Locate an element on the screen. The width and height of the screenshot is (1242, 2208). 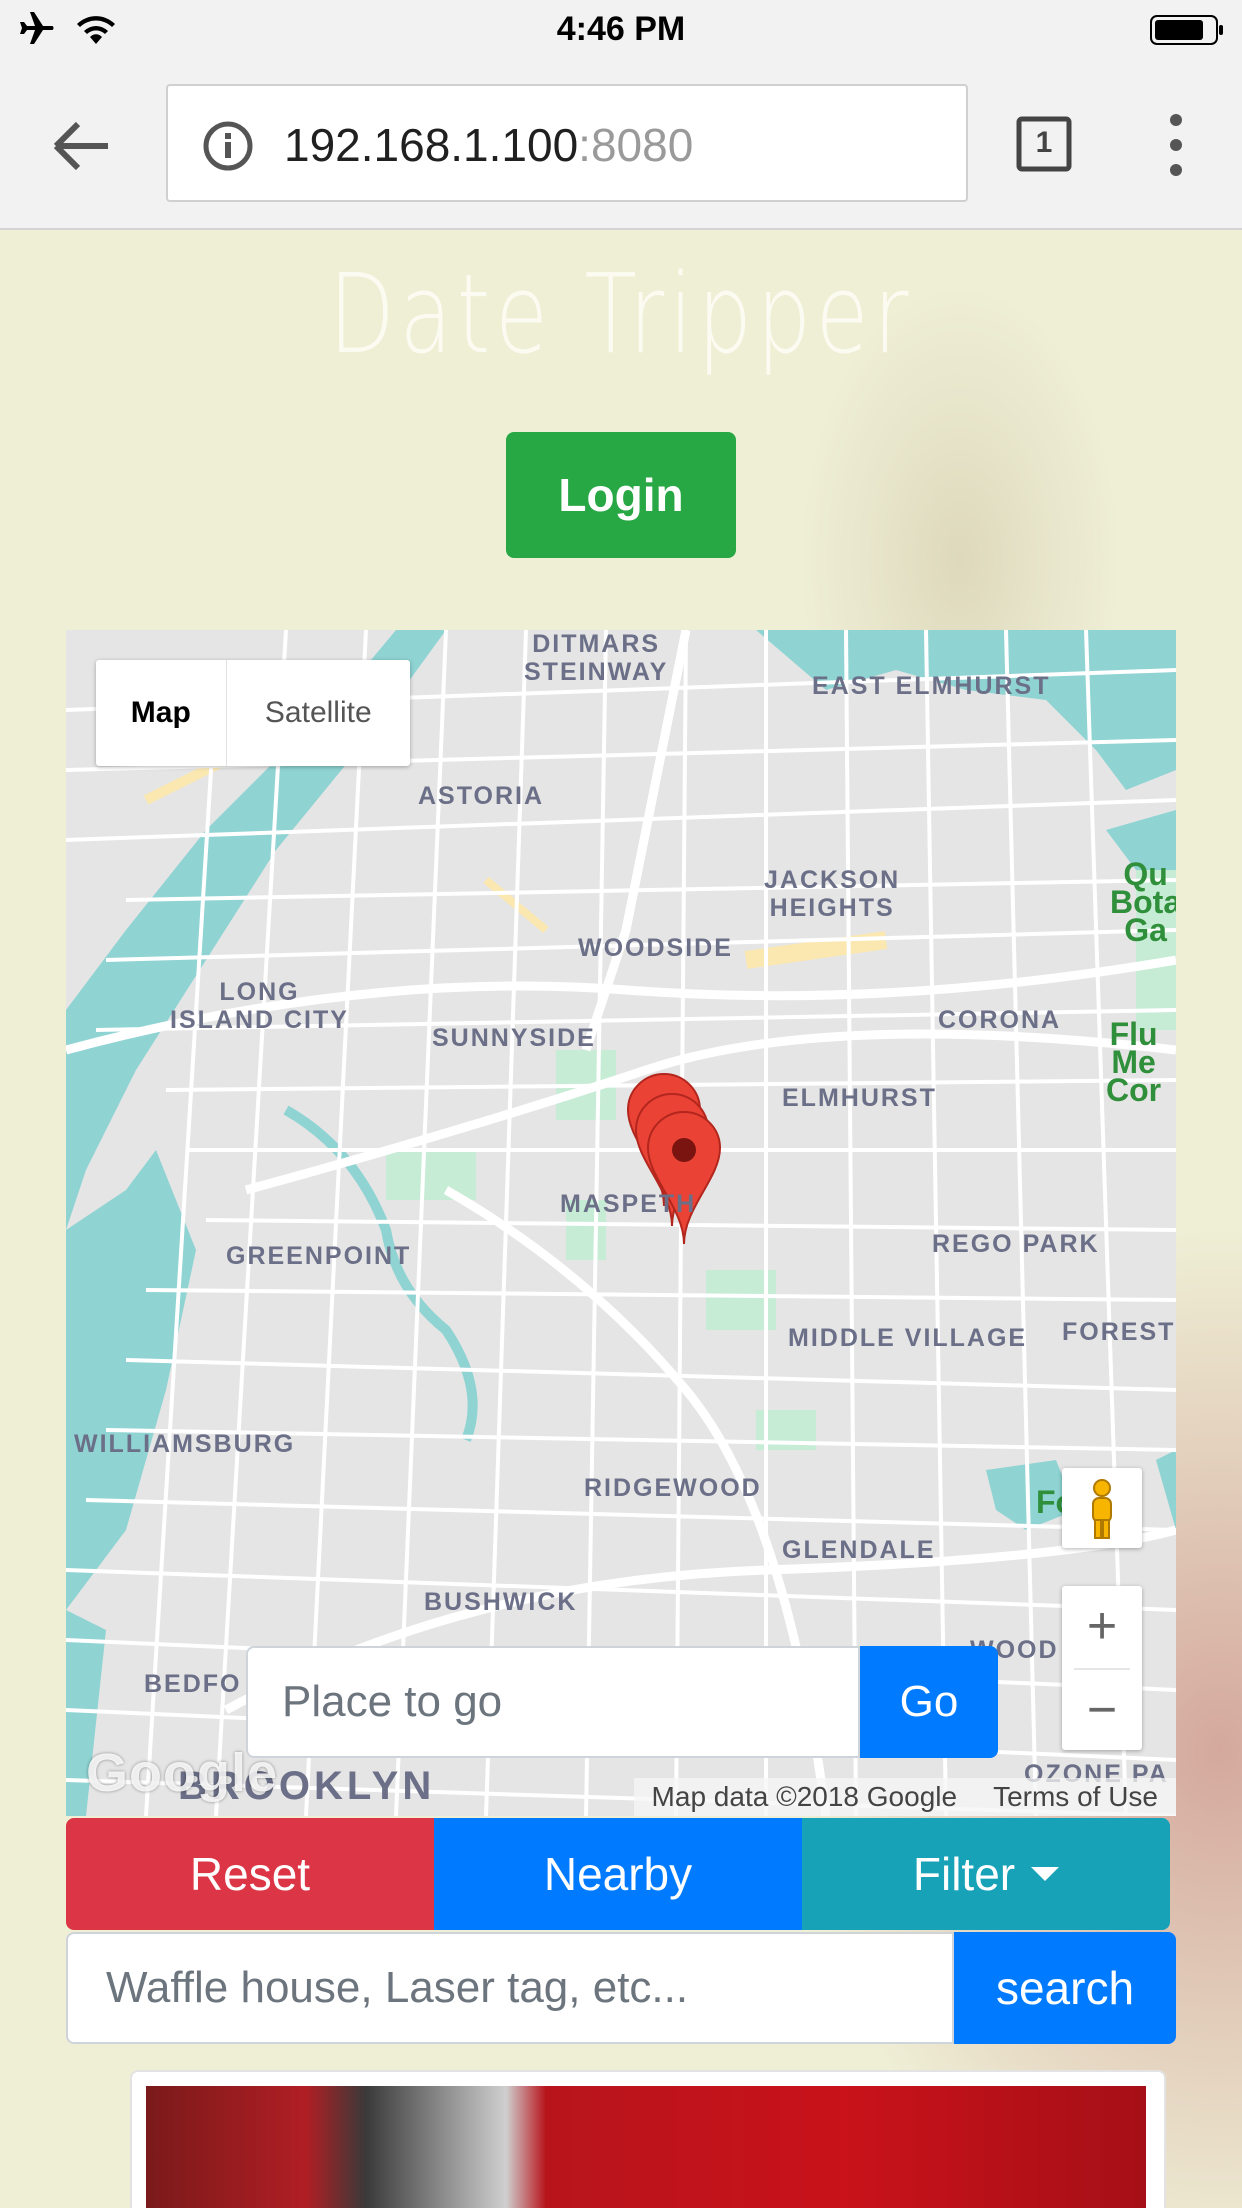
browser-toolbar: 192.168.1.100:8080 1 is located at coordinates (621, 146).